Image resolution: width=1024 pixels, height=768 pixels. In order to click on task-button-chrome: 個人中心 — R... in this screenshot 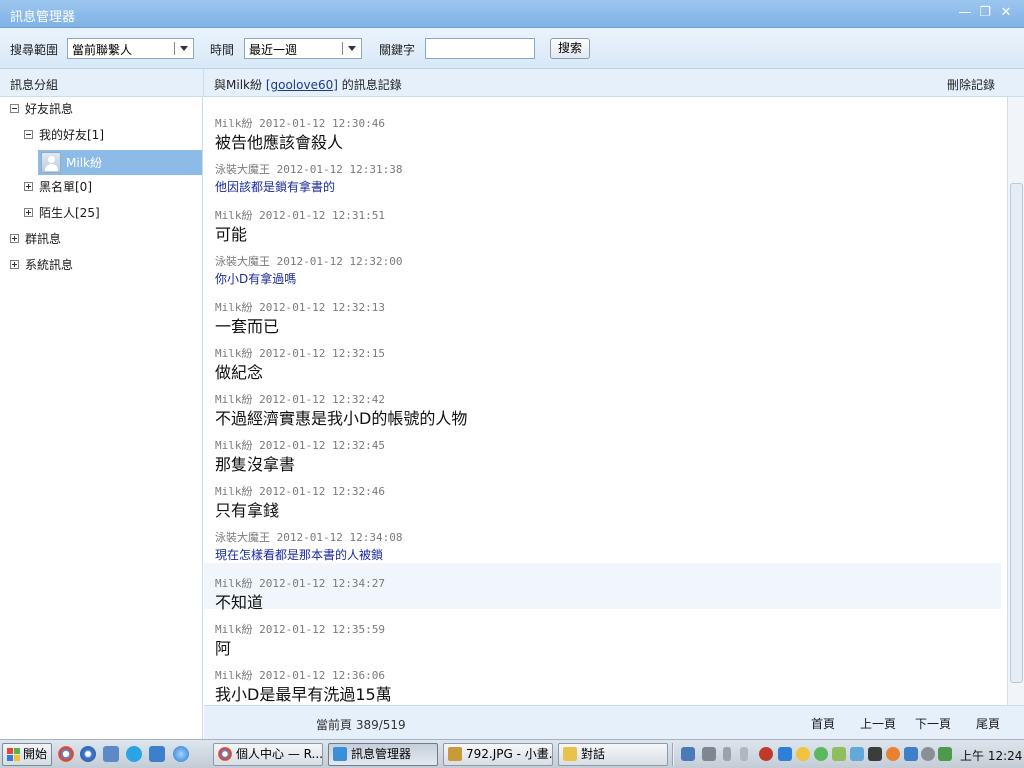, I will do `click(268, 754)`.